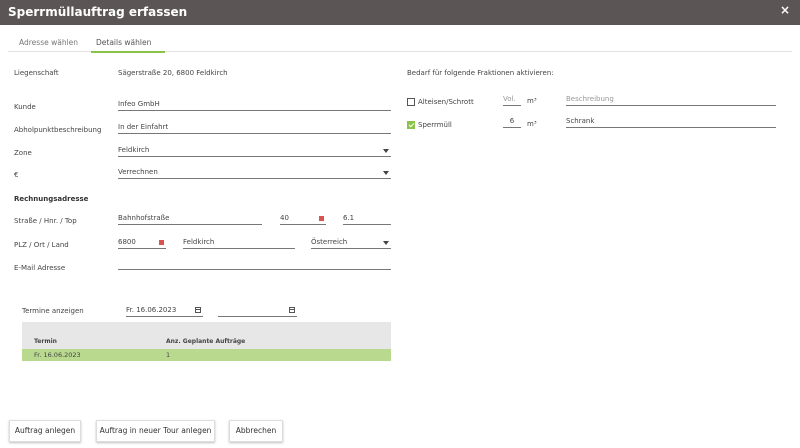 This screenshot has height=448, width=800. What do you see at coordinates (239, 243) in the screenshot?
I see `ort-field: Feldkirch` at bounding box center [239, 243].